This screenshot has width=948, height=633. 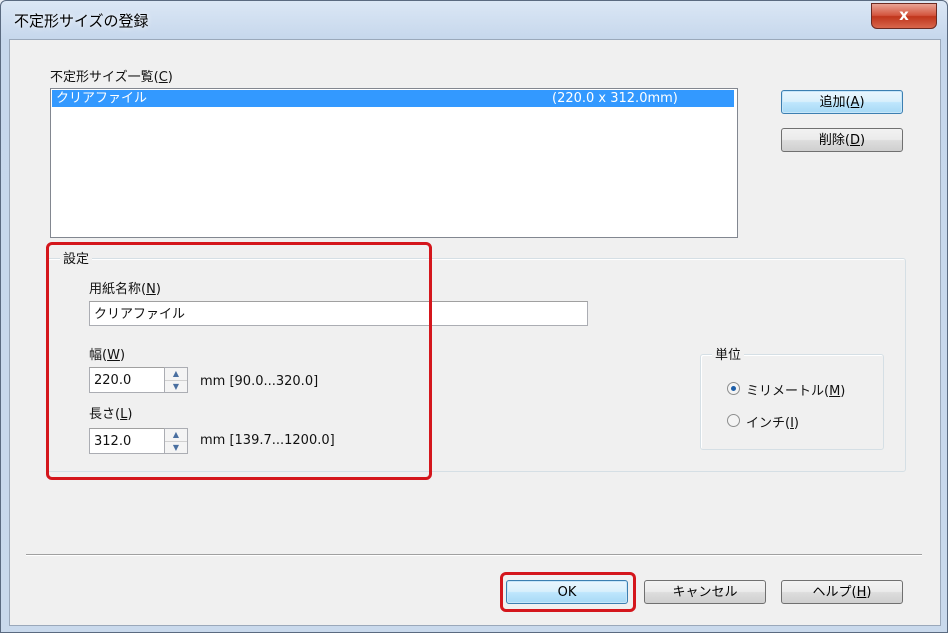 What do you see at coordinates (568, 592) in the screenshot?
I see `ok-highlight` at bounding box center [568, 592].